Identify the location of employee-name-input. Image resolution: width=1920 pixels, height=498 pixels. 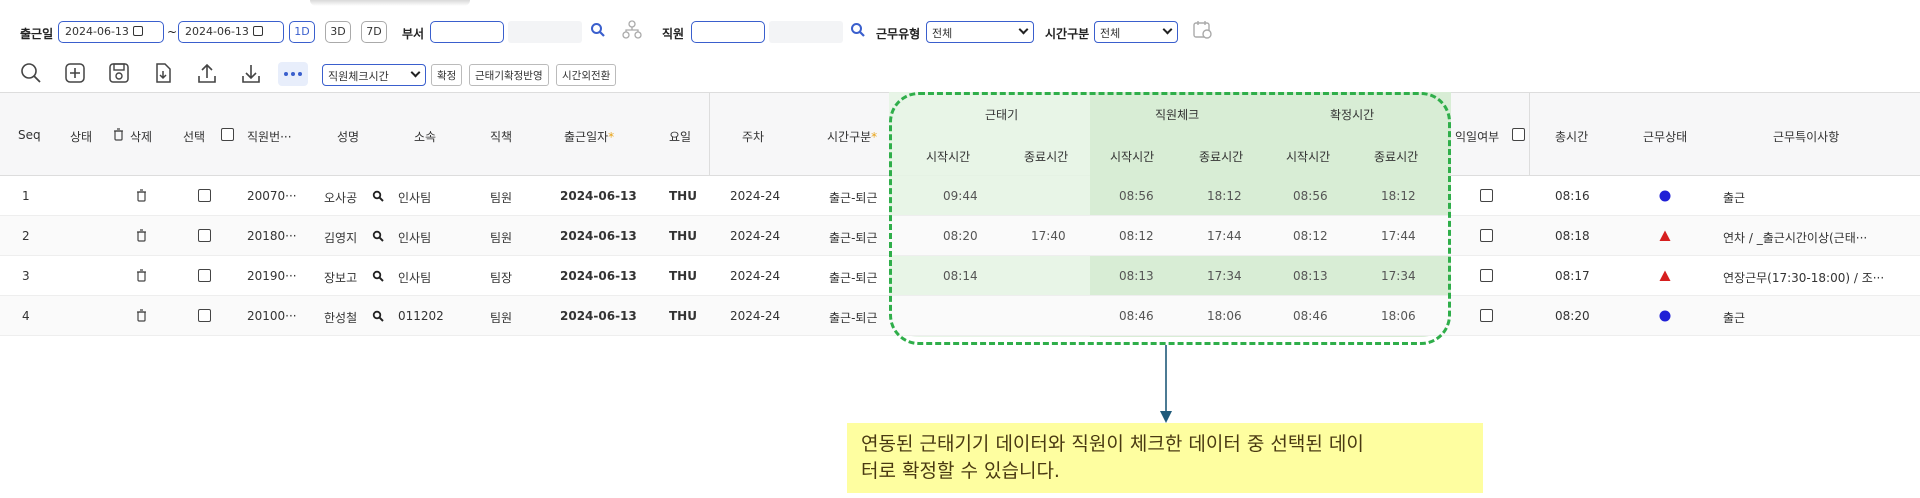
(806, 32).